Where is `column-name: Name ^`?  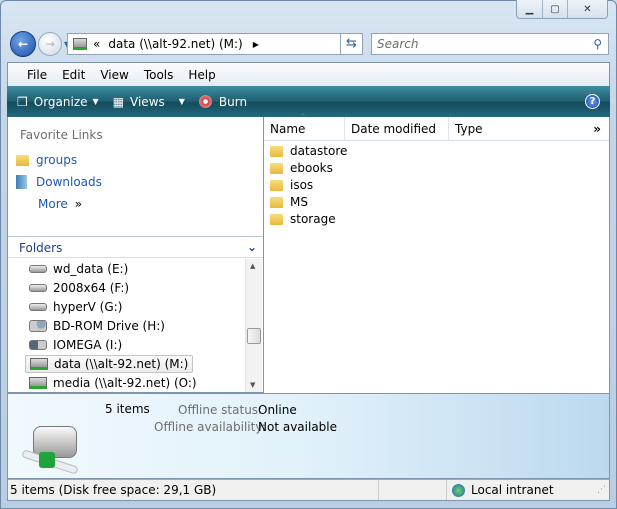 column-name: Name ^ is located at coordinates (304, 127).